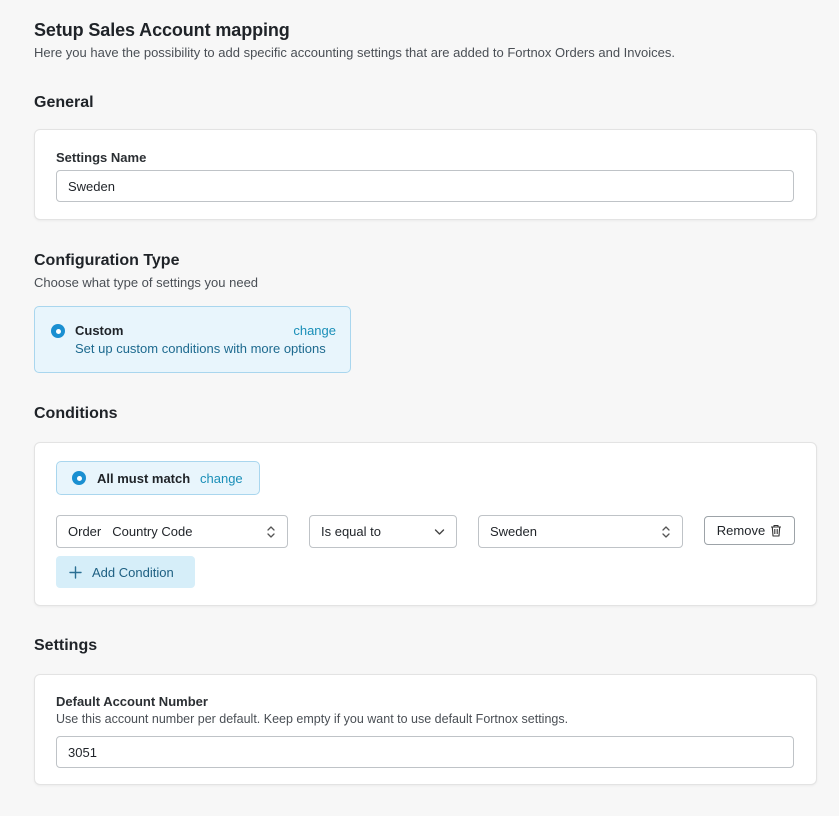  I want to click on settings-section-title: Settings, so click(66, 645).